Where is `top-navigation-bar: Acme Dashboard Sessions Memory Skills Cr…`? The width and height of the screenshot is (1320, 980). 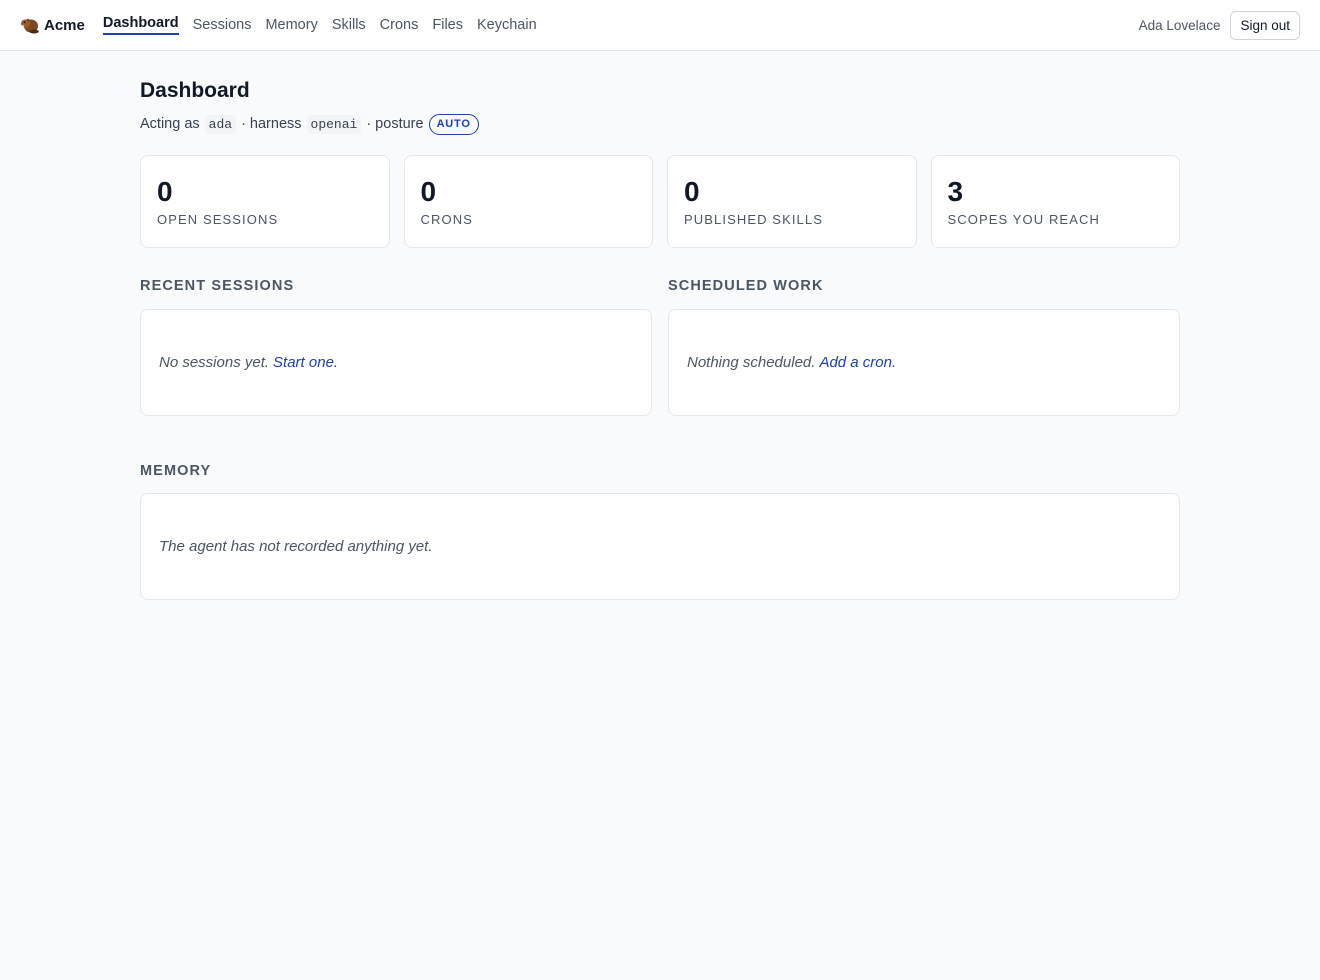 top-navigation-bar: Acme Dashboard Sessions Memory Skills Cr… is located at coordinates (660, 25).